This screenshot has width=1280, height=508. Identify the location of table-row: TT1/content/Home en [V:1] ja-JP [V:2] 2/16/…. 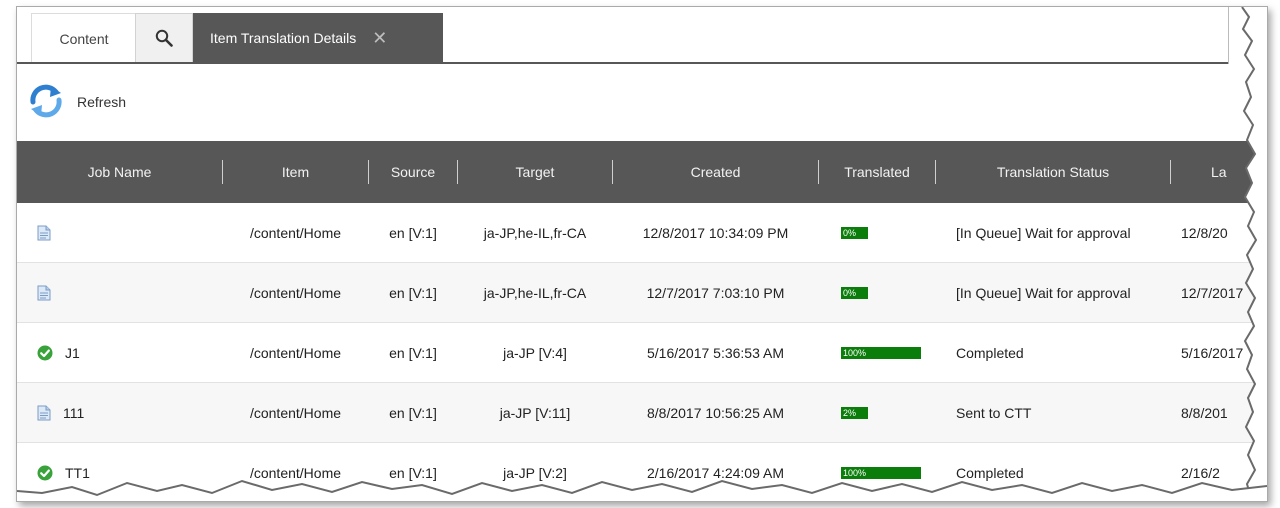
(642, 472).